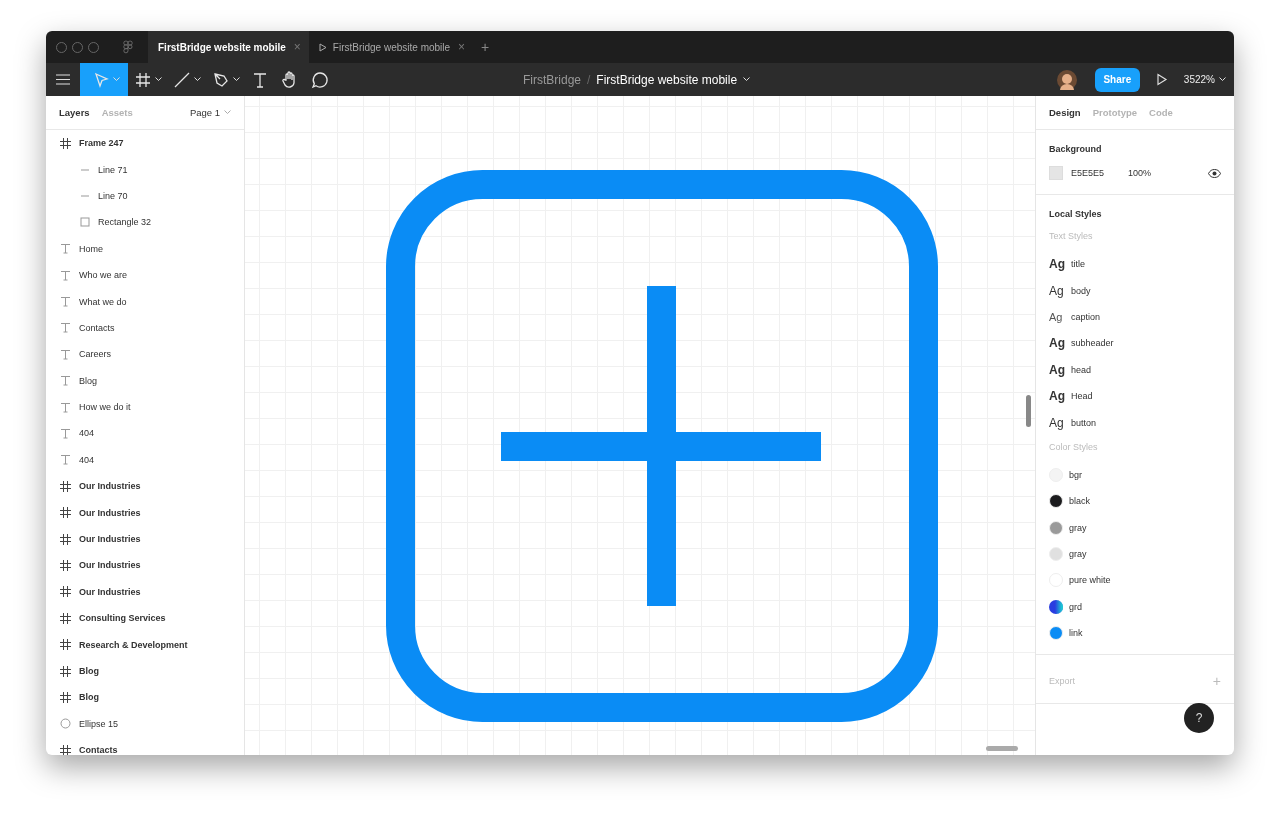 This screenshot has width=1280, height=816. Describe the element at coordinates (1135, 396) in the screenshot. I see `text-style-item: Ag Head` at that location.